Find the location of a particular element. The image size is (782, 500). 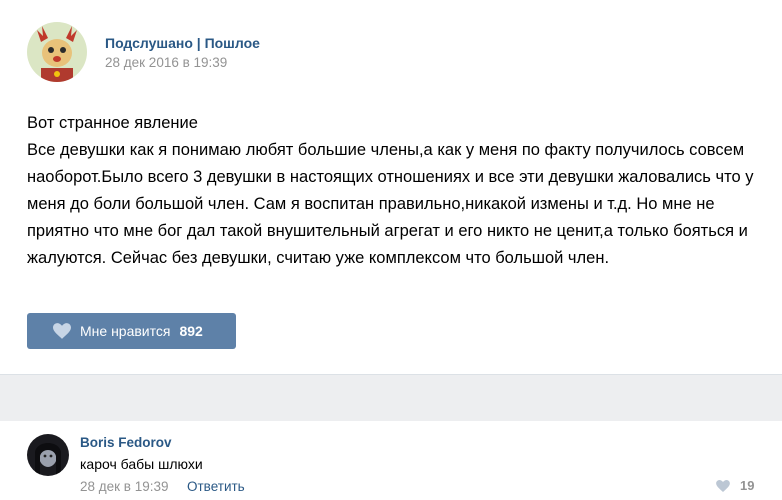

post-date: 28 дек 2016 в 19:39 is located at coordinates (166, 62).